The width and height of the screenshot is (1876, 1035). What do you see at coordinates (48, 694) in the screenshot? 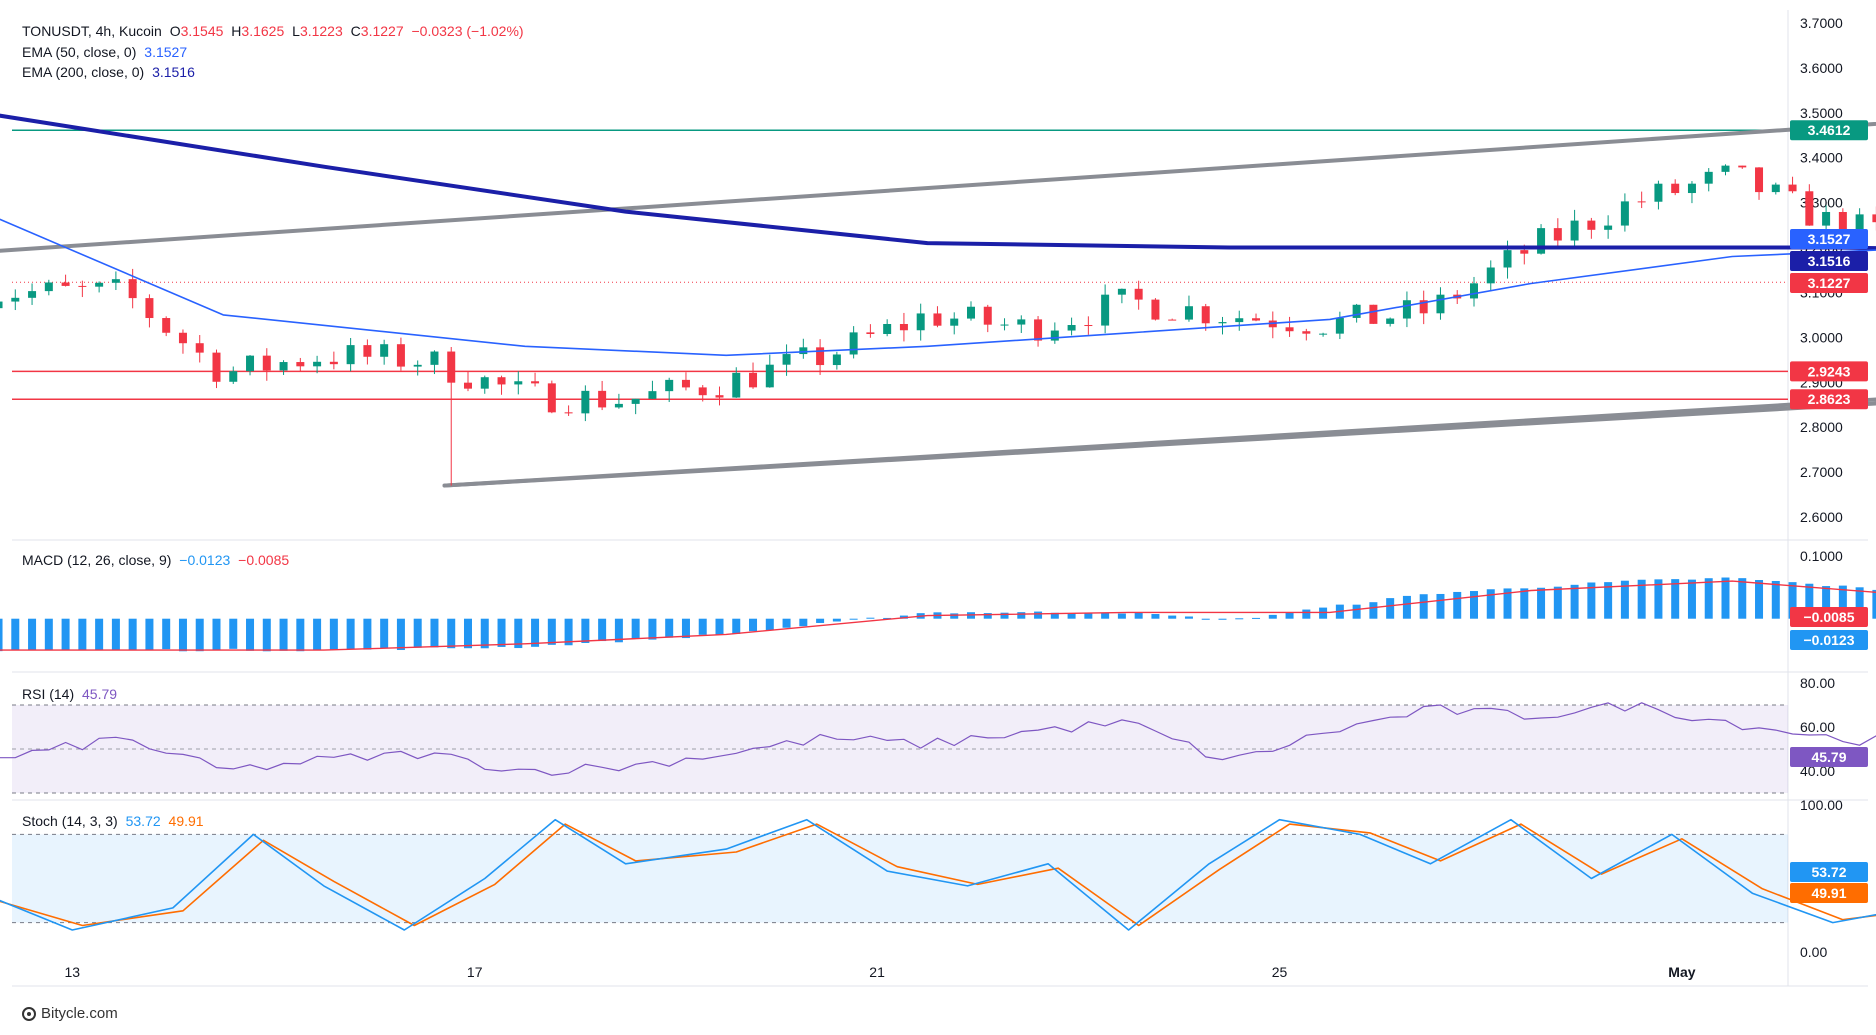
I see `rsi-label: RSI (14)` at bounding box center [48, 694].